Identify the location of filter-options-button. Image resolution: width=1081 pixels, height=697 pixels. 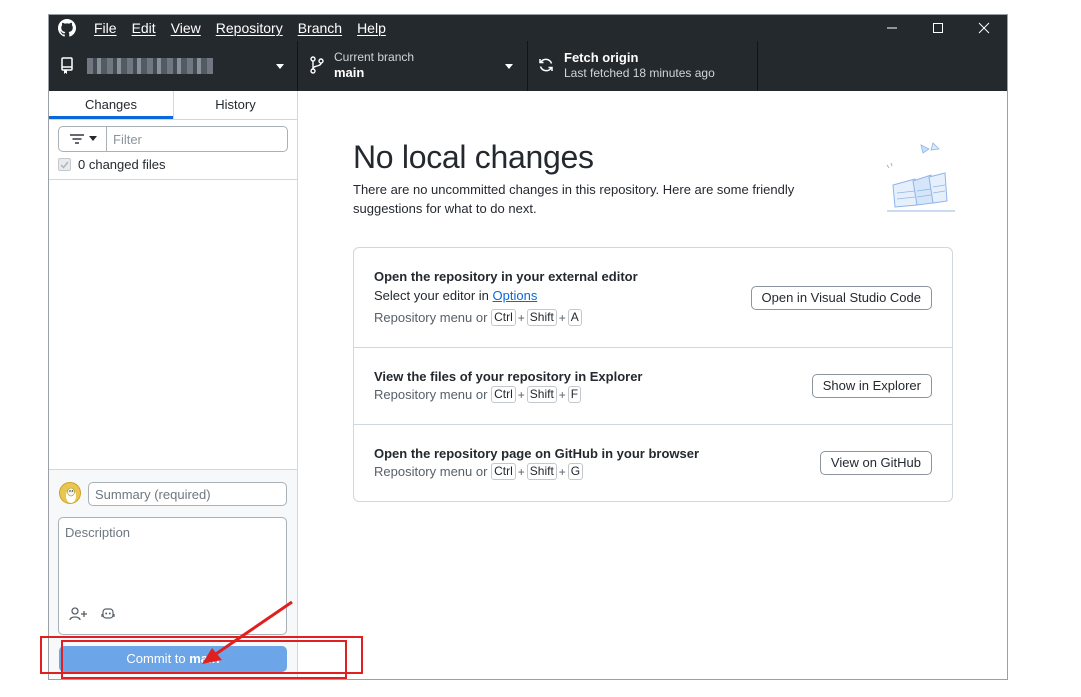
(83, 139).